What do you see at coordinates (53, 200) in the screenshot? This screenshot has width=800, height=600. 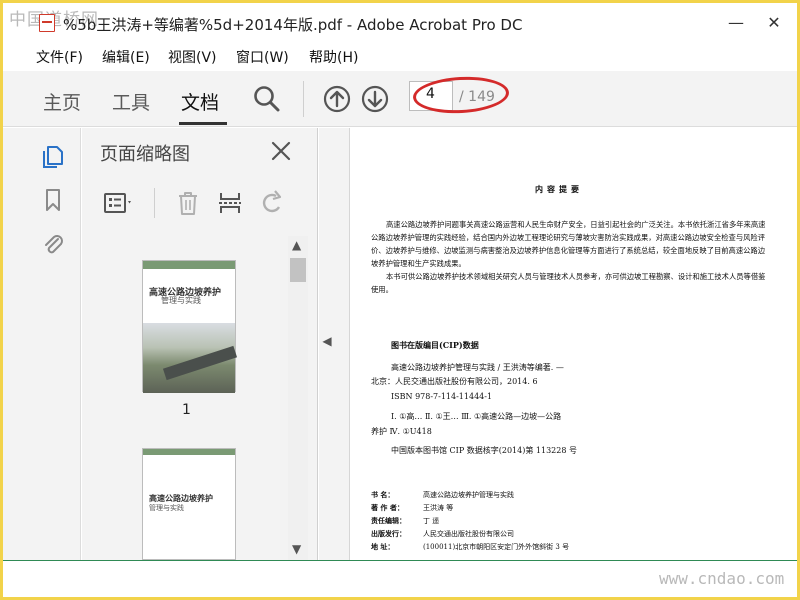 I see `bookmark-icon` at bounding box center [53, 200].